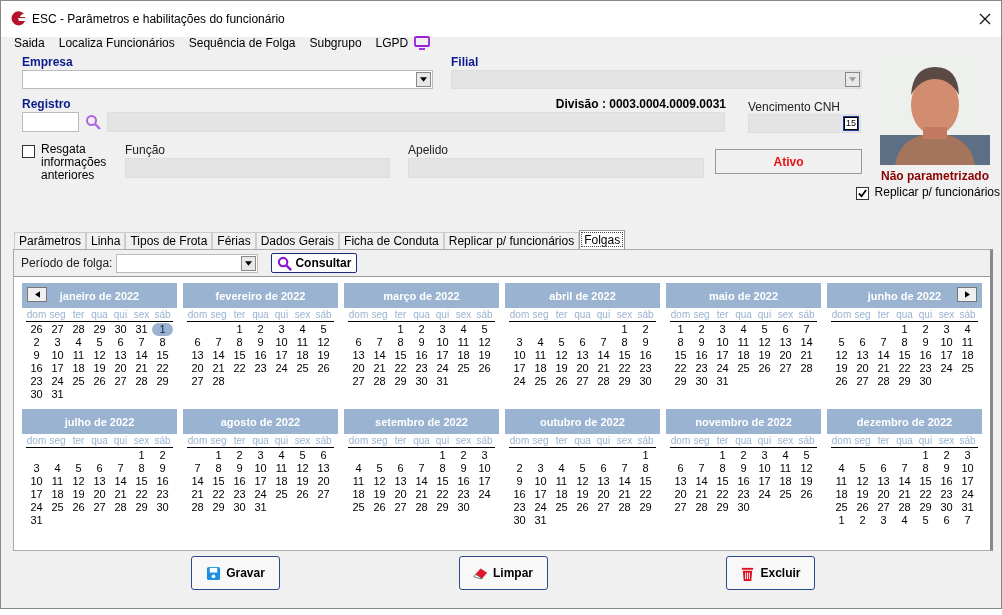 This screenshot has height=615, width=1002. I want to click on calendar-day: 11, so click(463, 342).